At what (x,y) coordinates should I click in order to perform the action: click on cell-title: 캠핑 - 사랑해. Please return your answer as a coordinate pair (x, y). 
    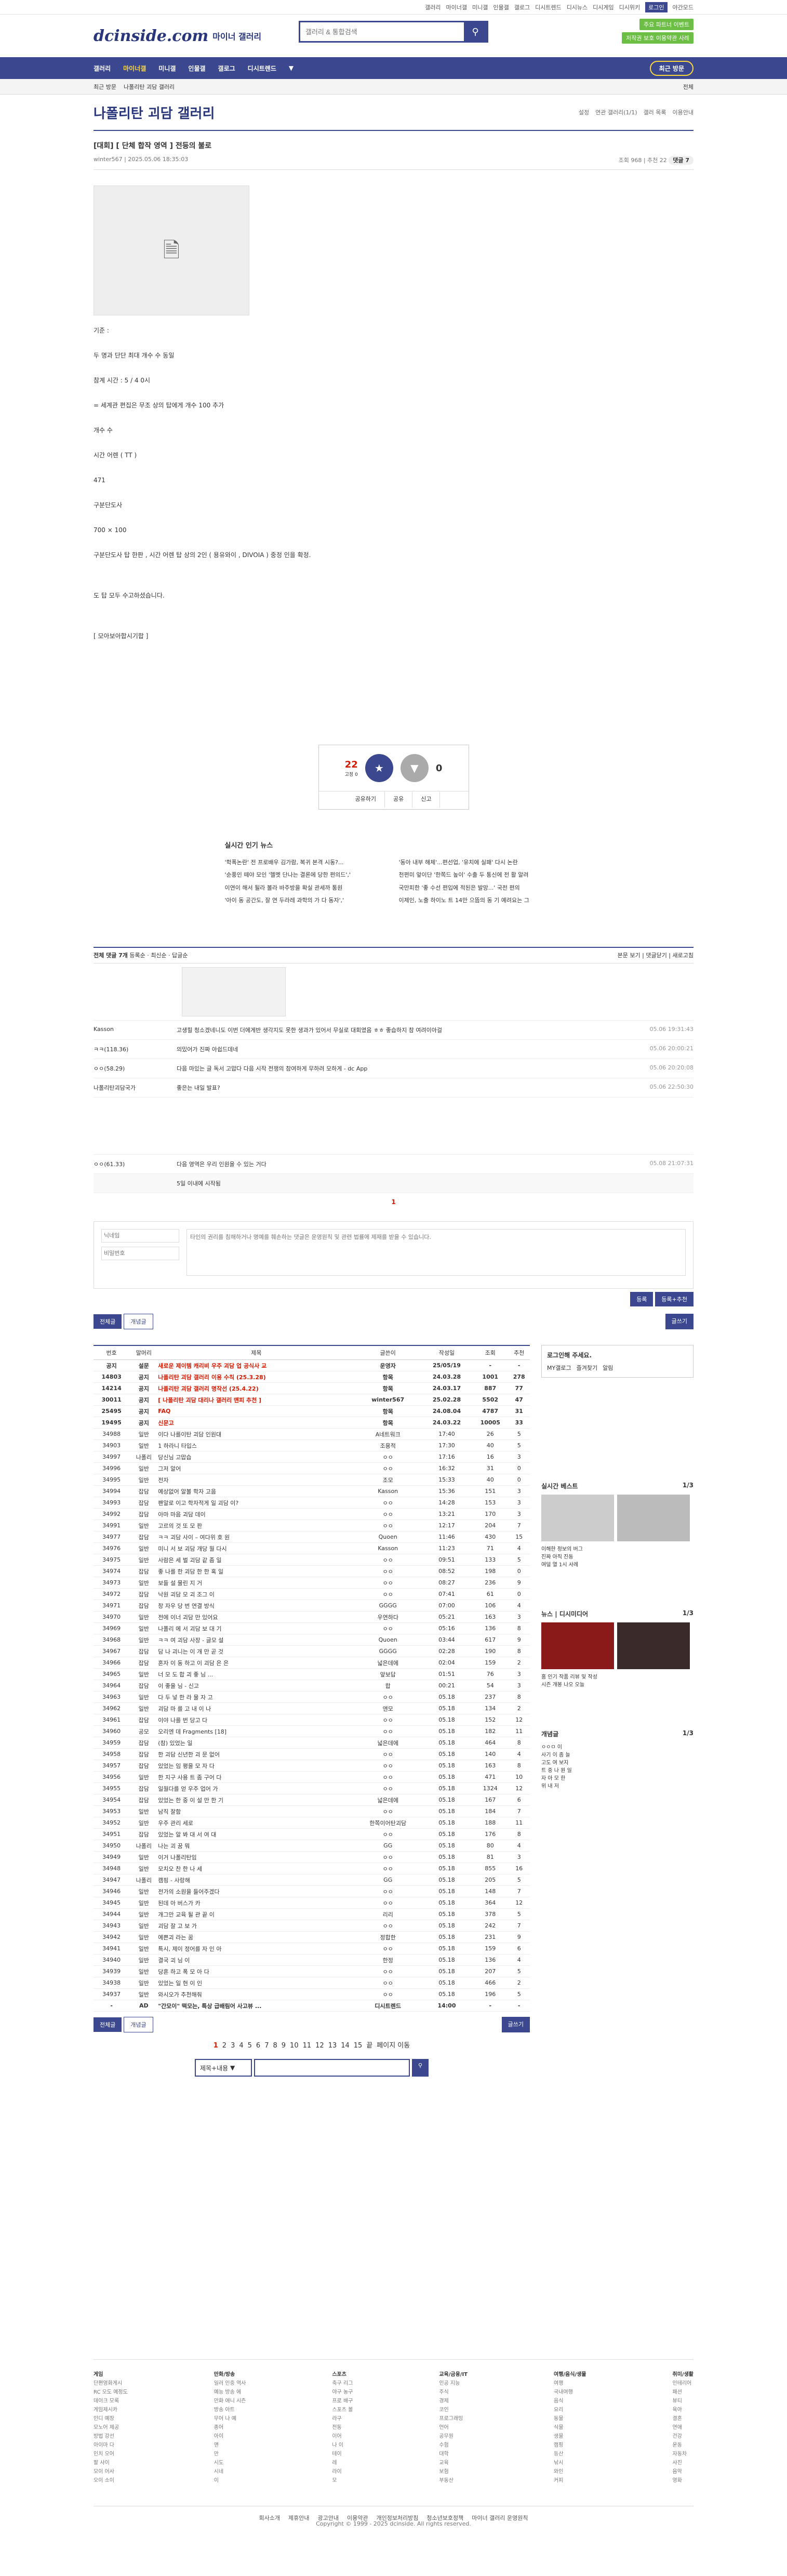
    Looking at the image, I should click on (256, 1880).